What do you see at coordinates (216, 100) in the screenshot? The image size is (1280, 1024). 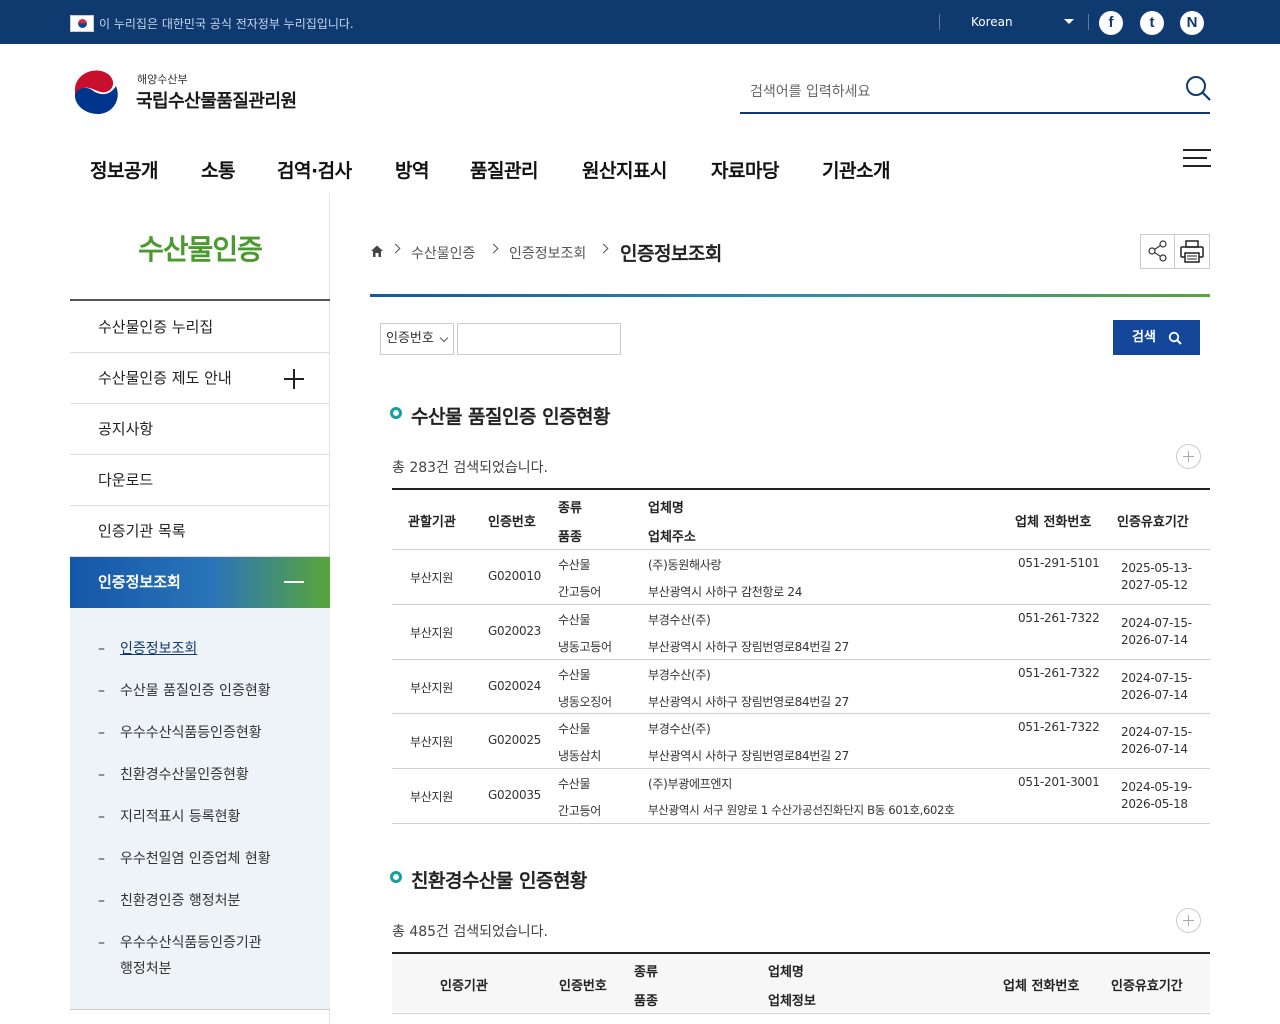 I see `agency-name: 국립수산물품질관리원` at bounding box center [216, 100].